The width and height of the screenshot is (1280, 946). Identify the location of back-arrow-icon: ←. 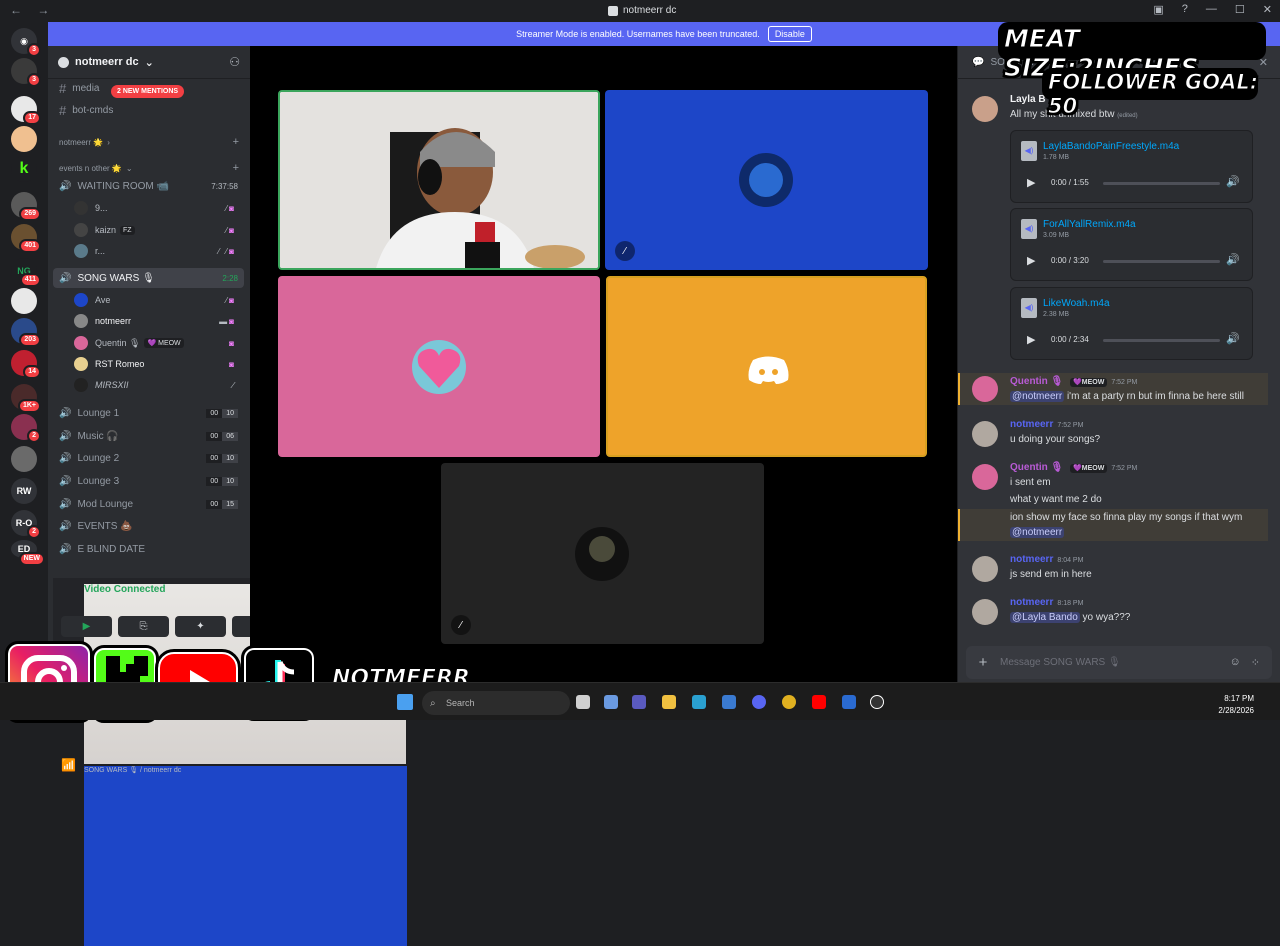
(16, 10).